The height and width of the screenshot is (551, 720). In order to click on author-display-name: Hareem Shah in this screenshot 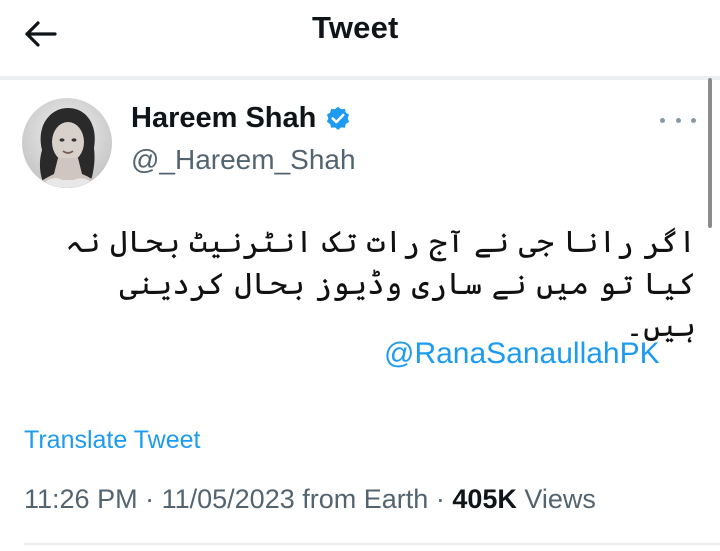, I will do `click(223, 118)`.